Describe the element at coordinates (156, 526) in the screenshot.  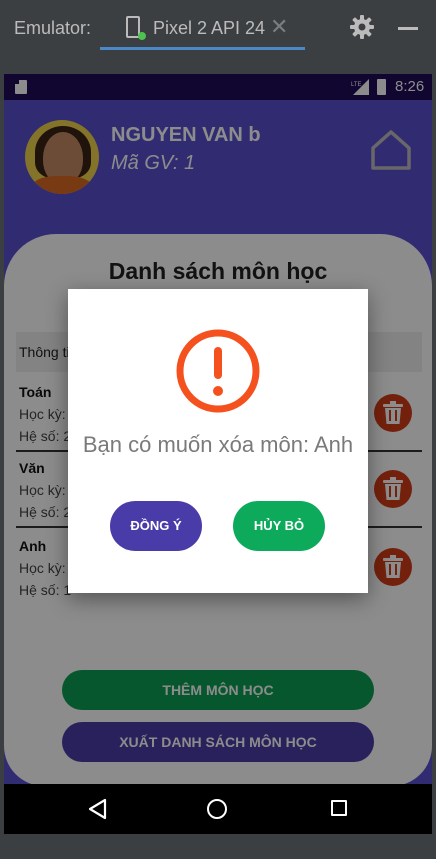
I see `confirm-button: ĐỒNG Ý` at that location.